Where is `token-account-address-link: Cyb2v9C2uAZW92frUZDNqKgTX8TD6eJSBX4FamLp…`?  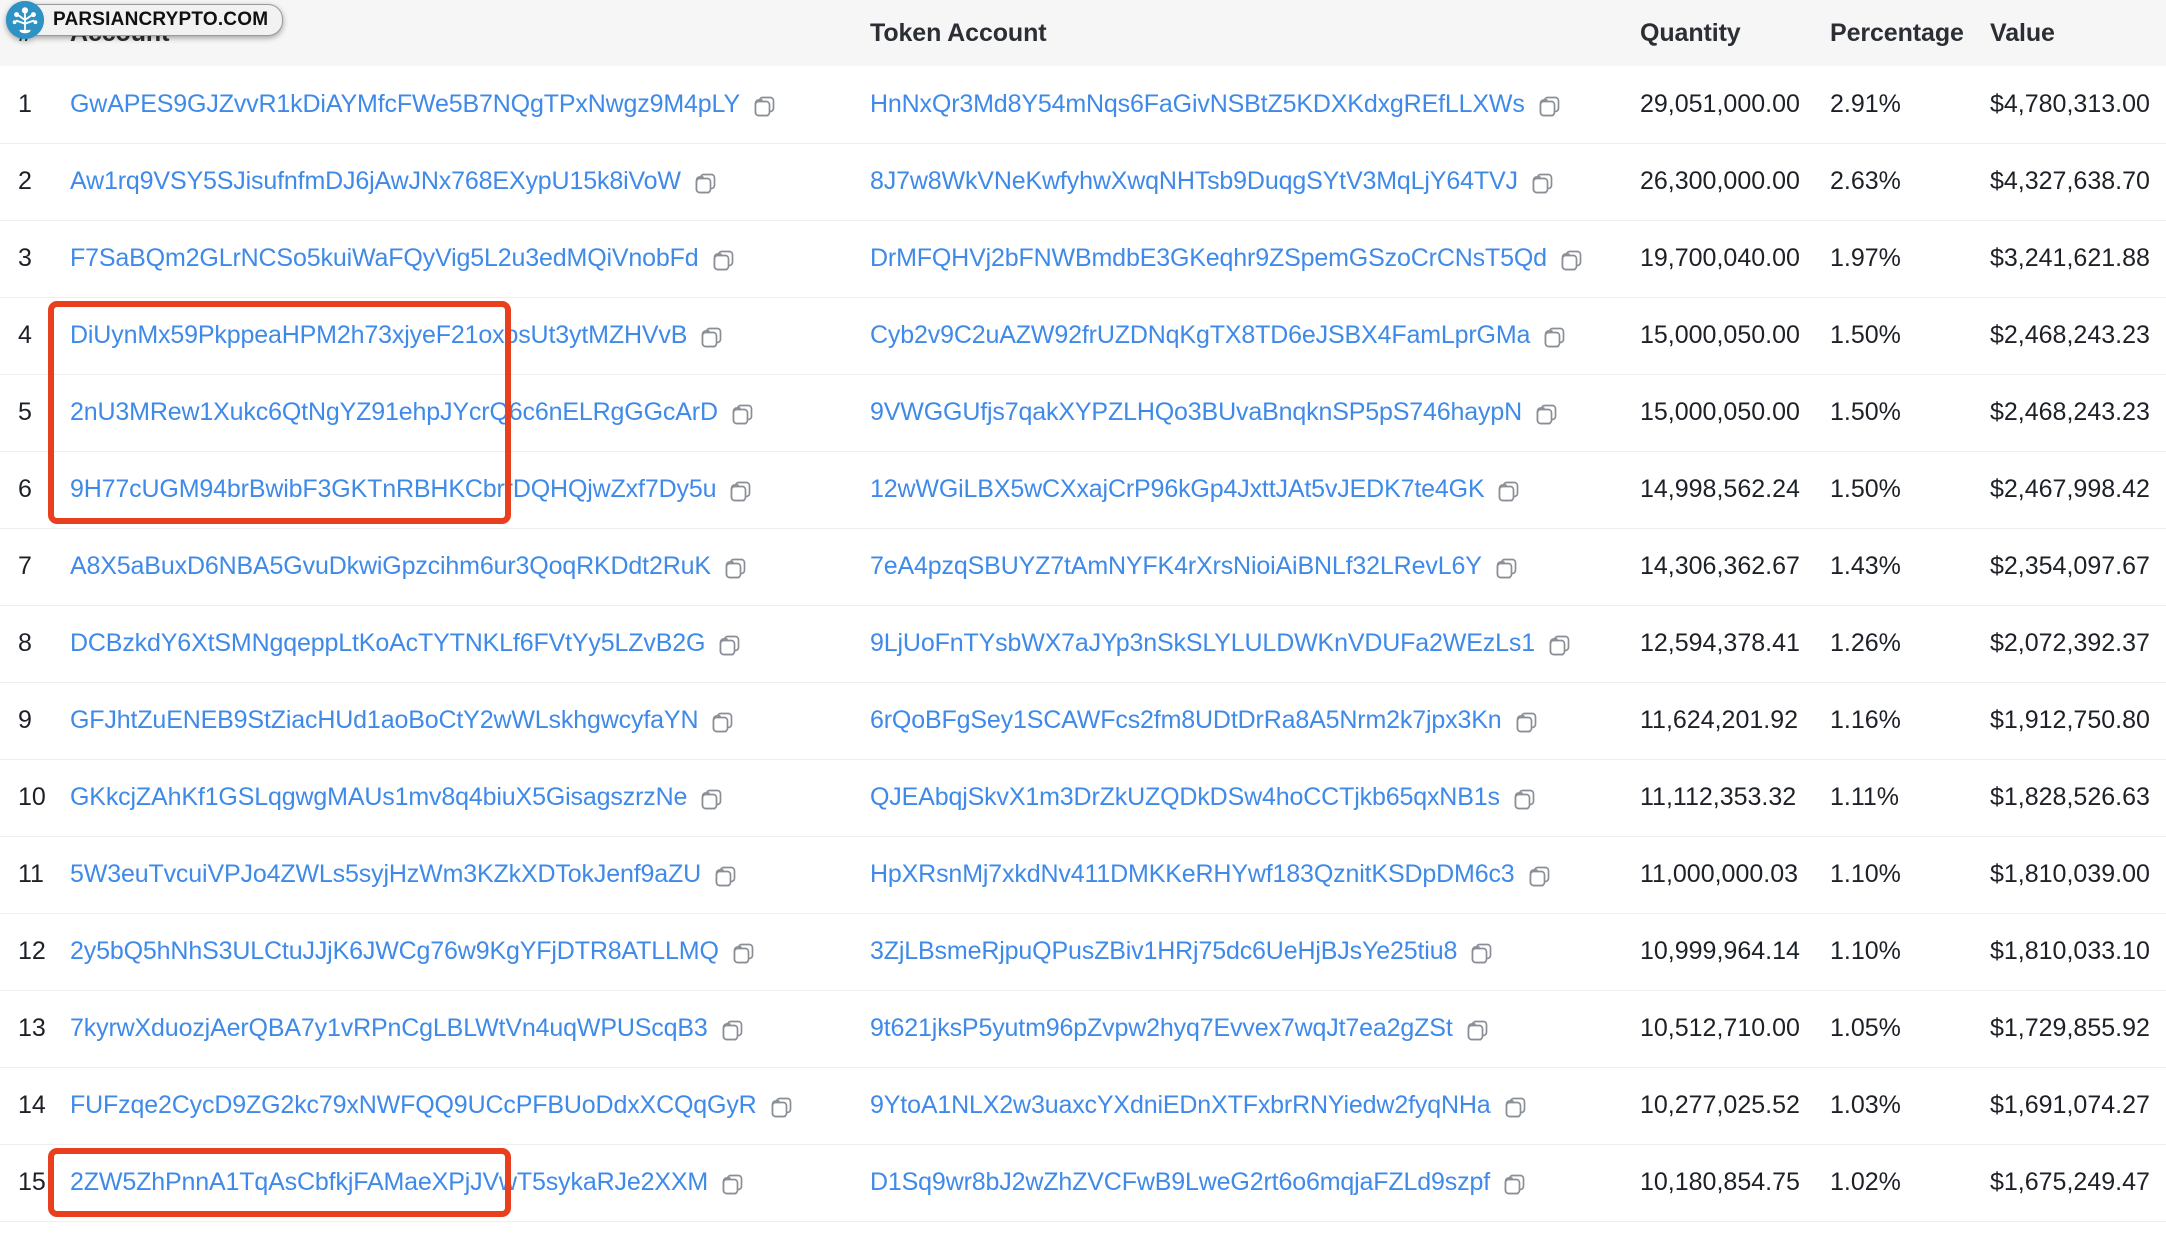 token-account-address-link: Cyb2v9C2uAZW92frUZDNqKgTX8TD6eJSBX4FamLp… is located at coordinates (1200, 335).